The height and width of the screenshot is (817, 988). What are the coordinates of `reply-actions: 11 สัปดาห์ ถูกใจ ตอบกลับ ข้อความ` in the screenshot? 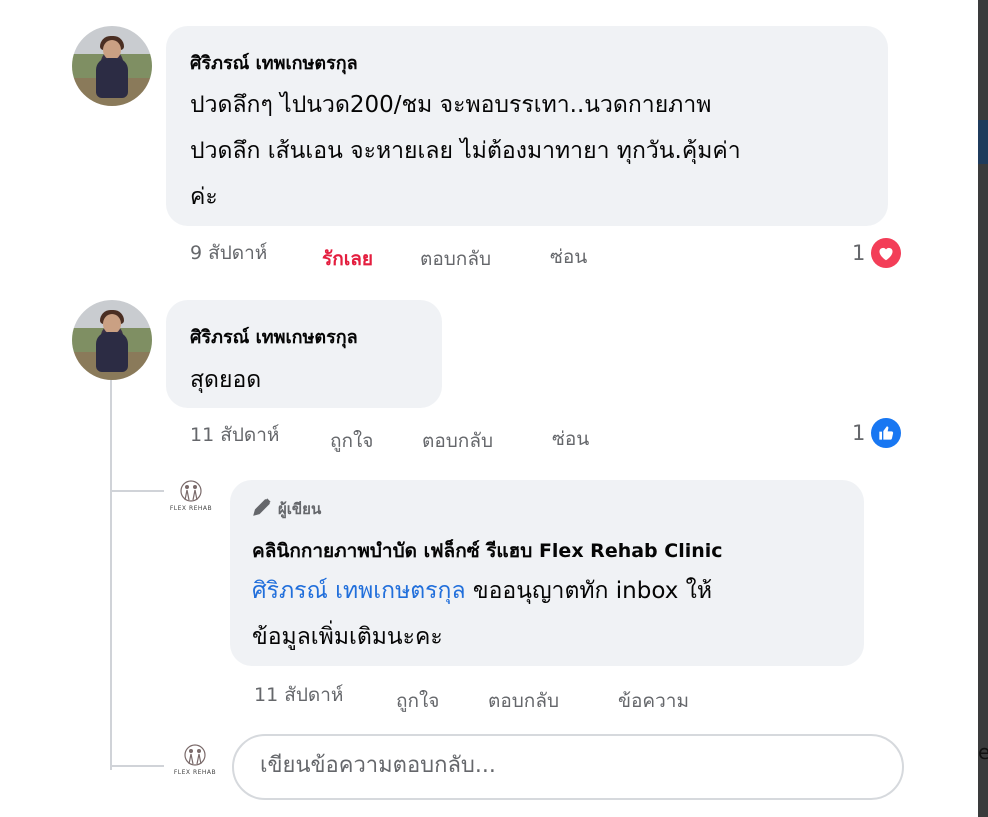 It's located at (471, 698).